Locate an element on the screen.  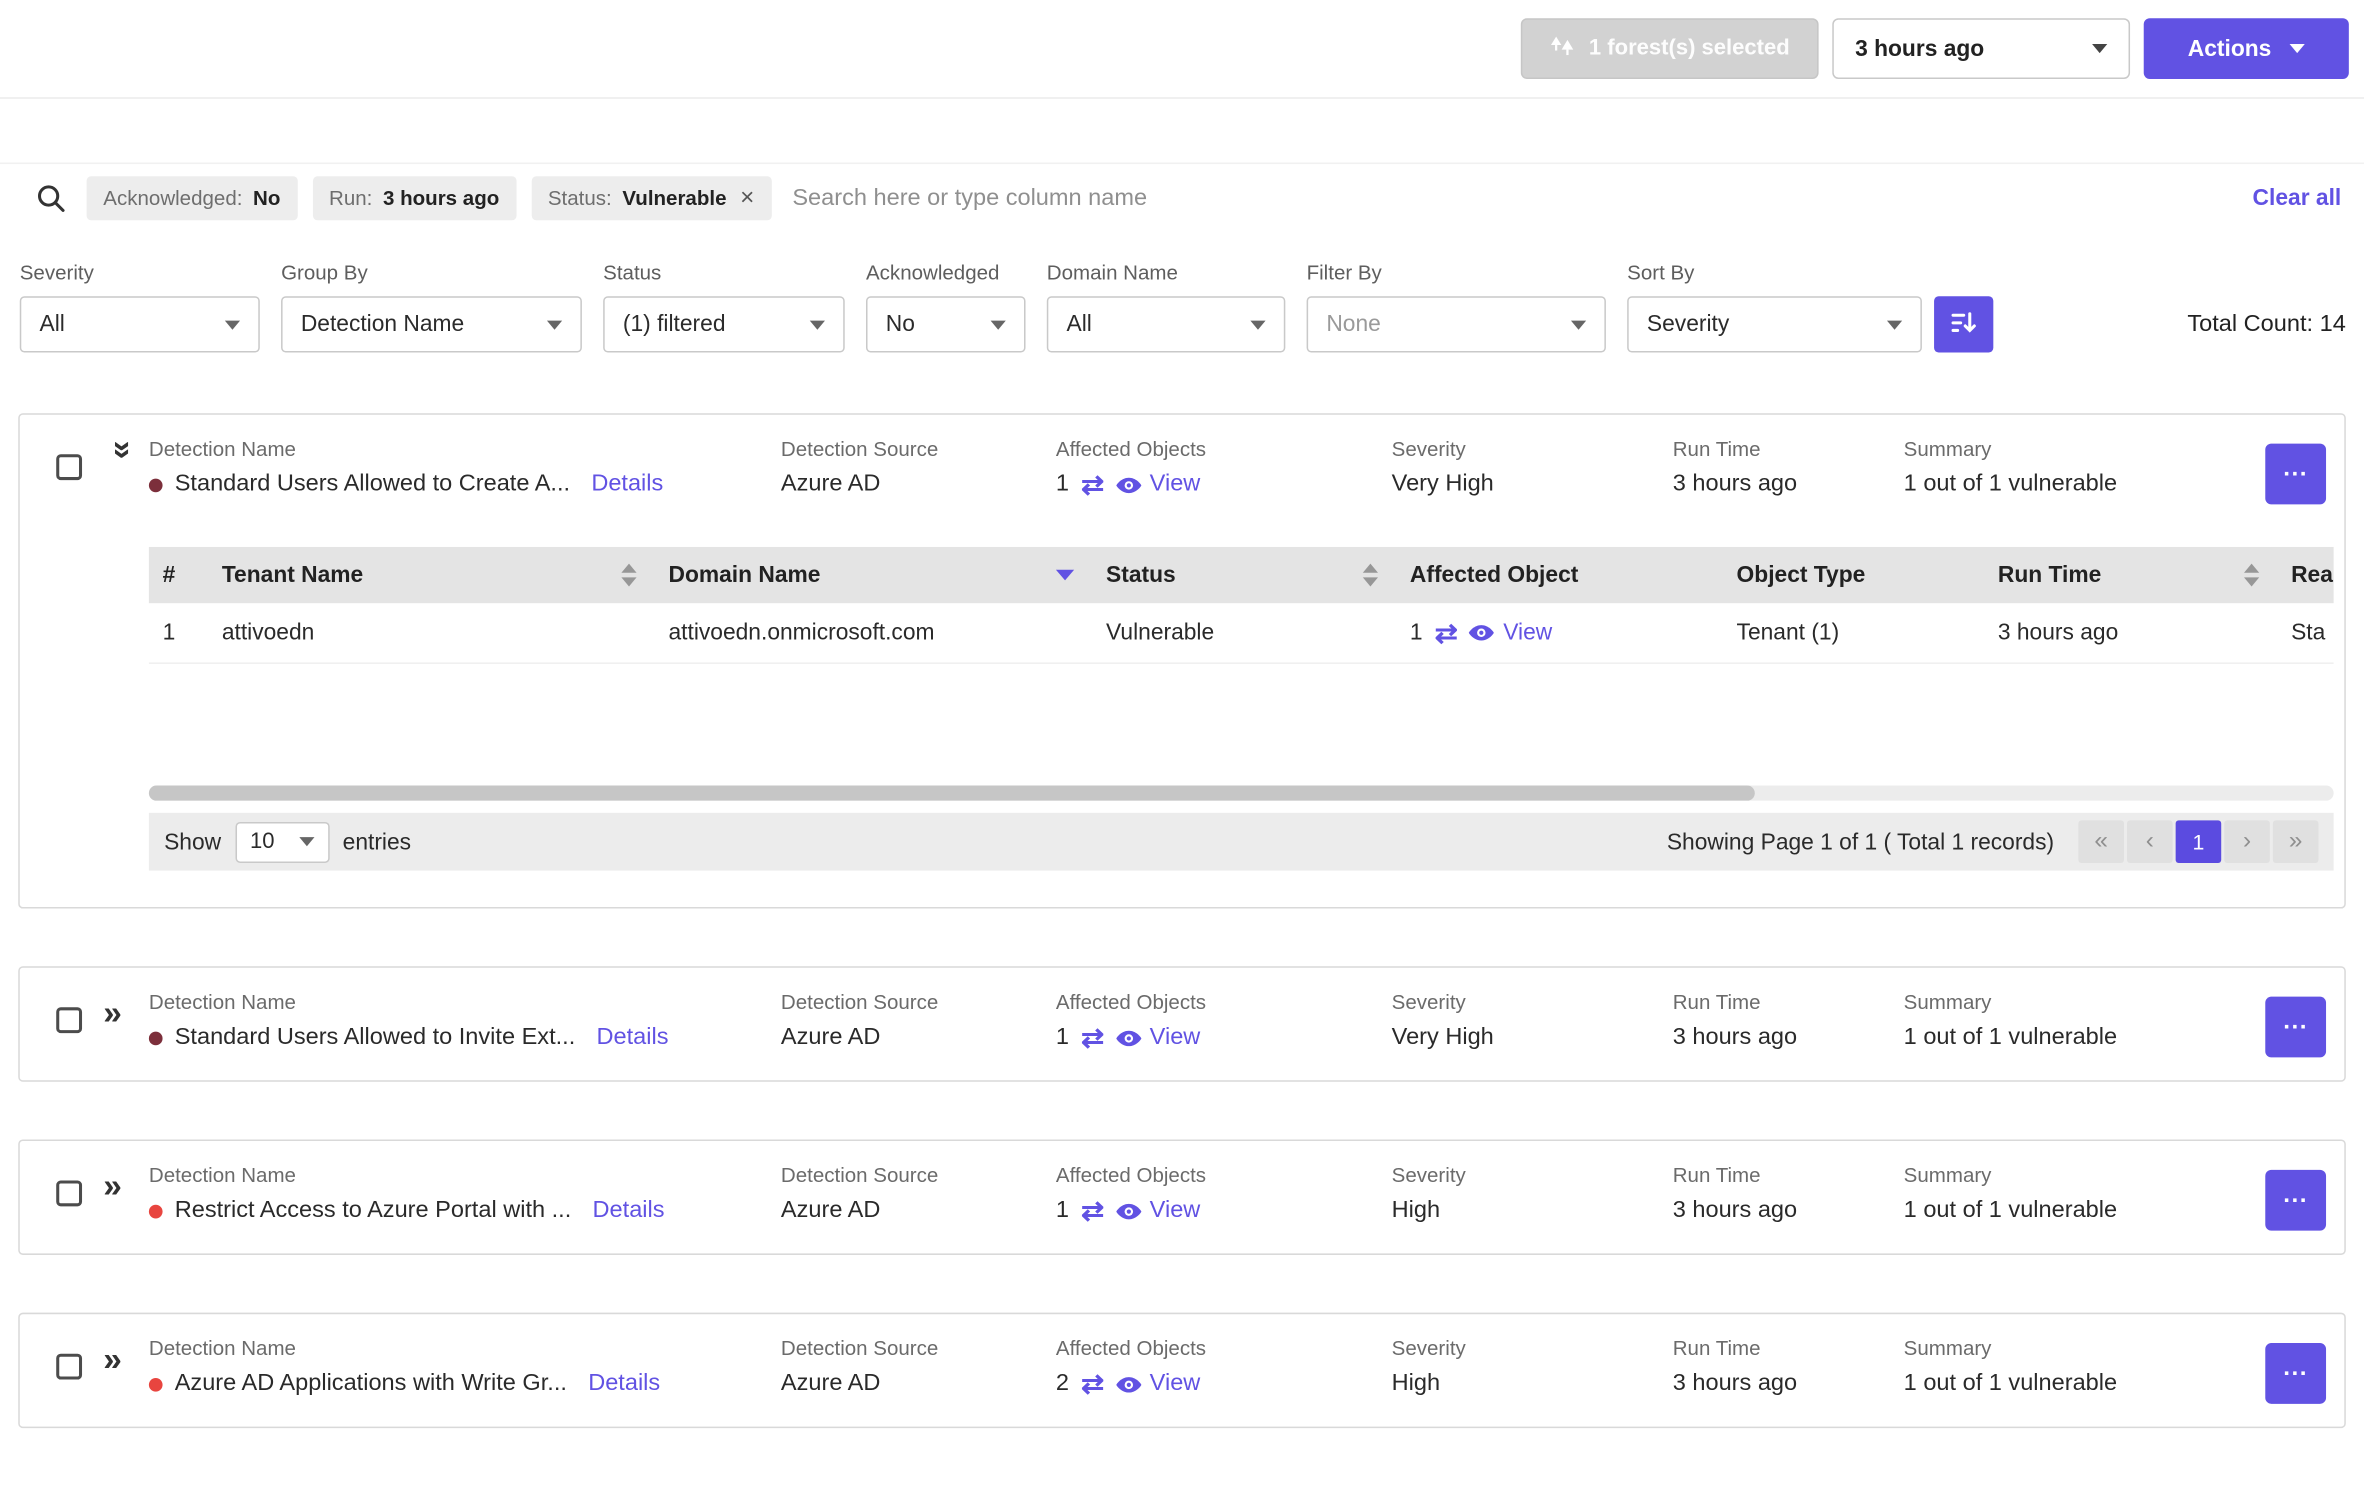
page-size-value: 10 is located at coordinates (262, 841).